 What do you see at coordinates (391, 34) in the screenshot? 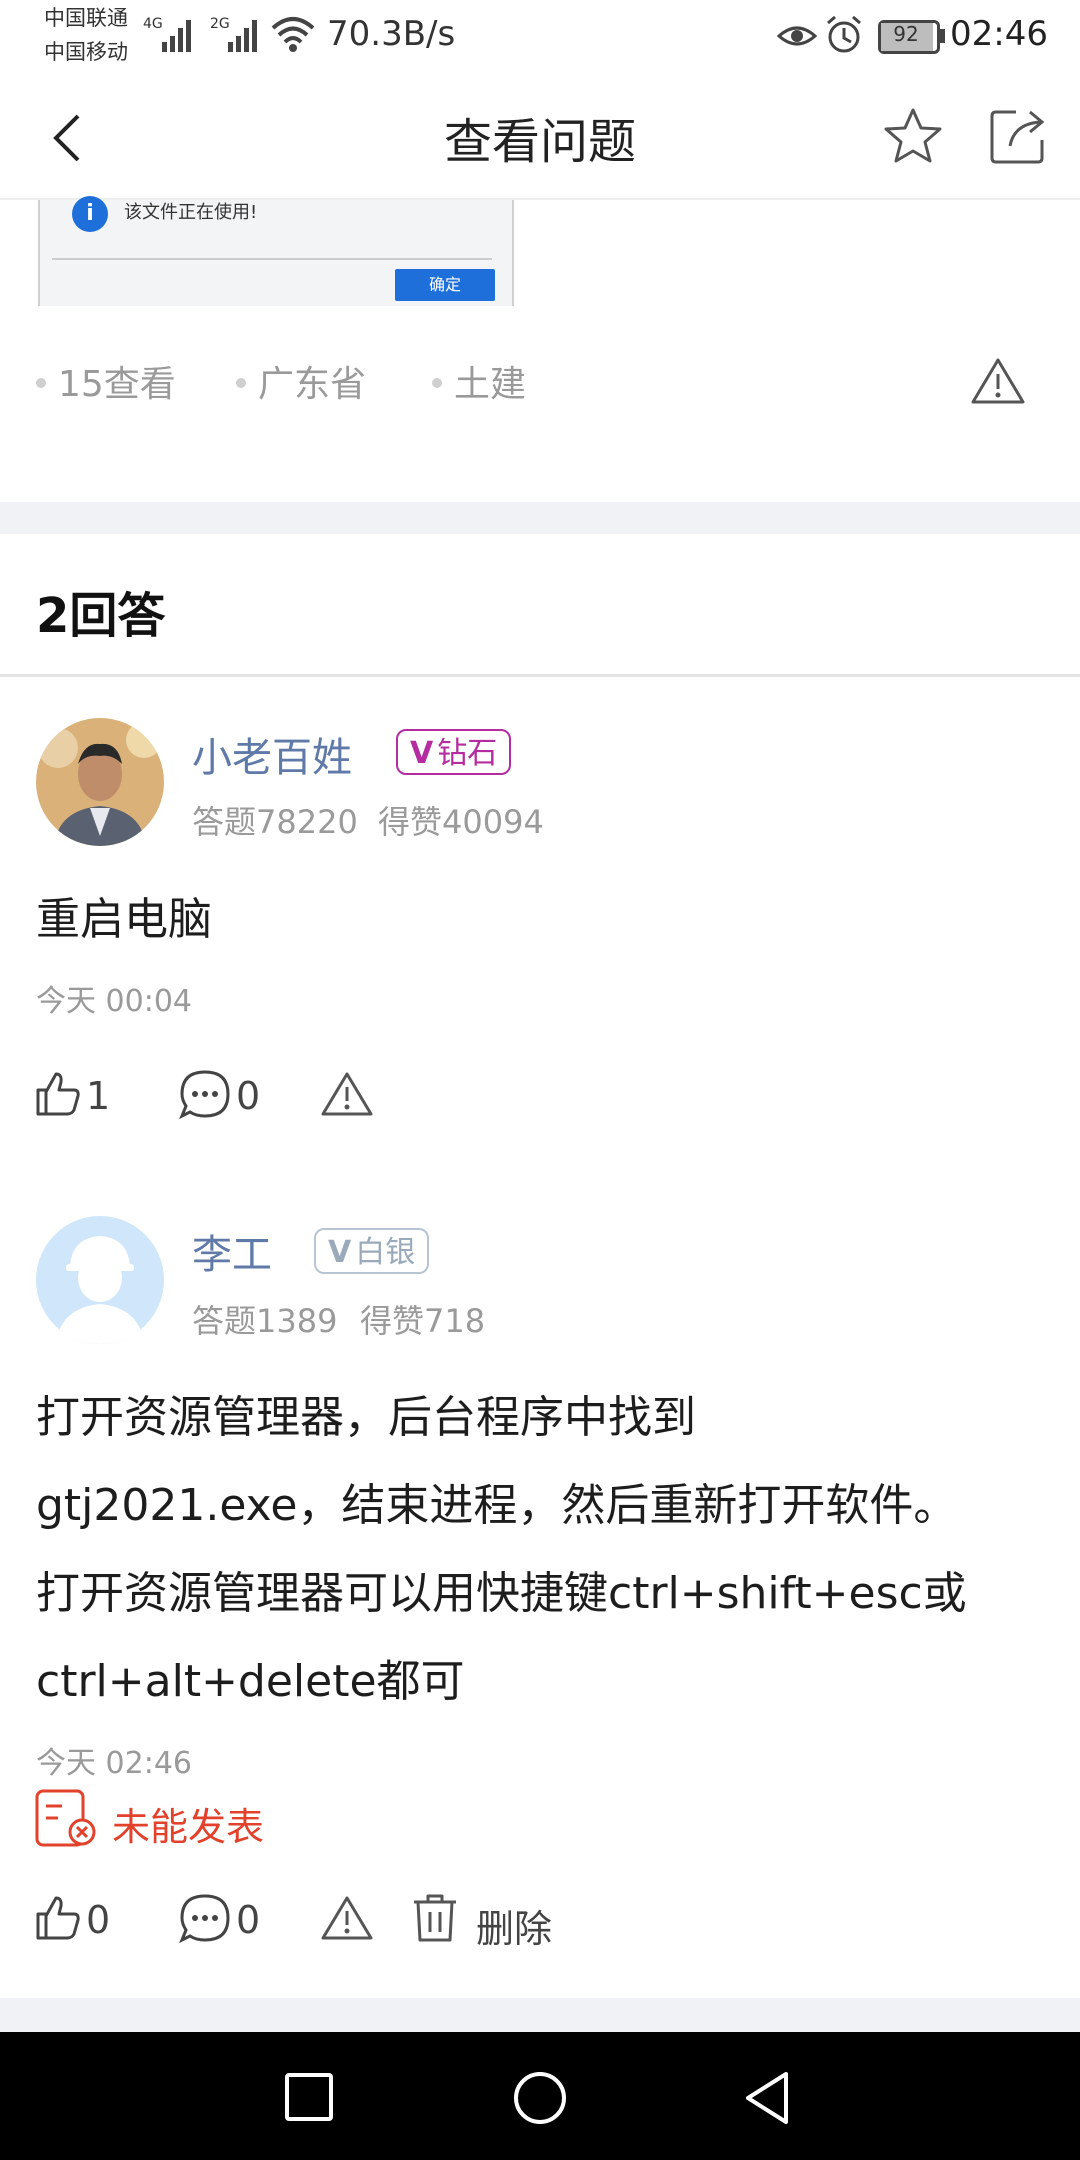
I see `network-speed: 70.3B/s` at bounding box center [391, 34].